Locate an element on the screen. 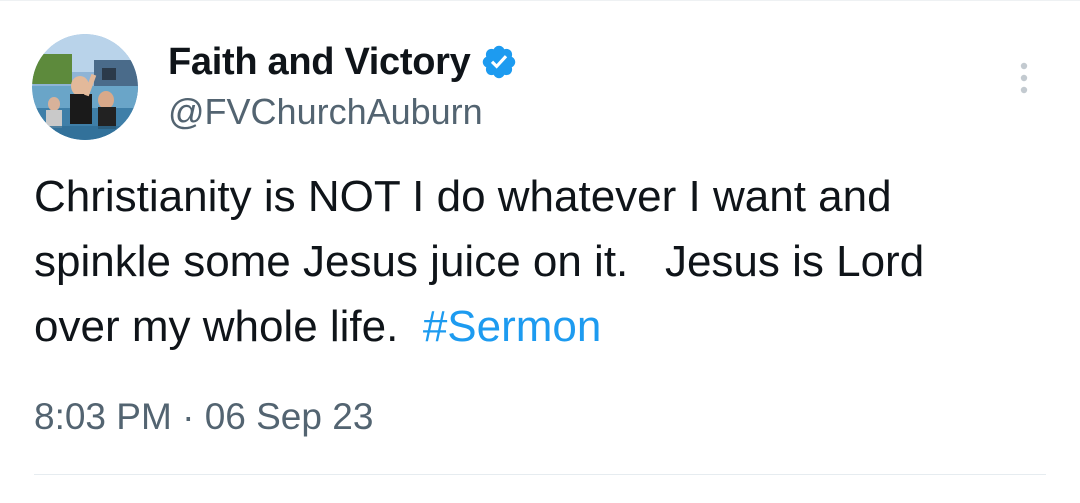 The height and width of the screenshot is (503, 1080). tweet-header: Faith and Victory @FVChurchAuburn is located at coordinates (343, 87).